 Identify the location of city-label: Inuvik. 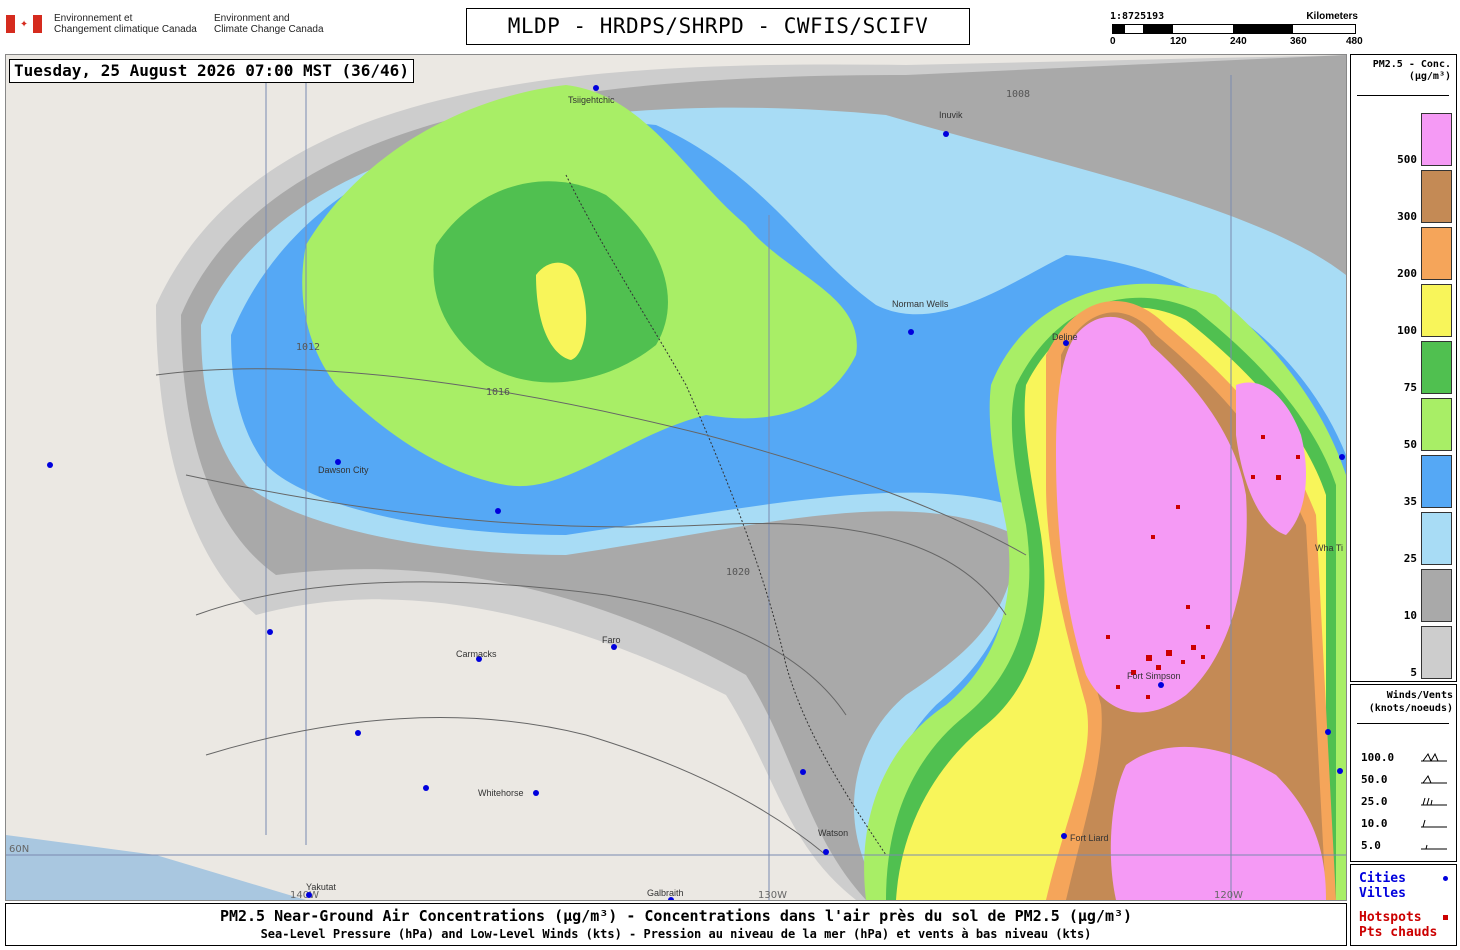
(951, 115).